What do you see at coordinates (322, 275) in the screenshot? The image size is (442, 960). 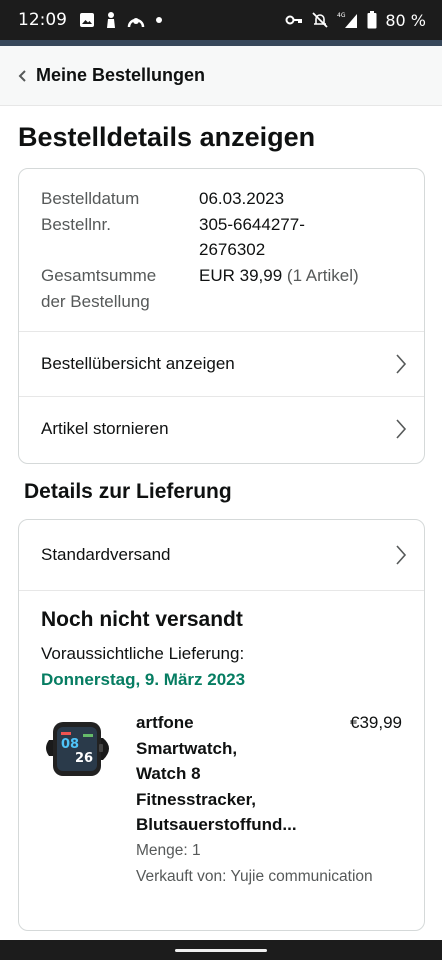 I see `order-total-items: (1 Artikel)` at bounding box center [322, 275].